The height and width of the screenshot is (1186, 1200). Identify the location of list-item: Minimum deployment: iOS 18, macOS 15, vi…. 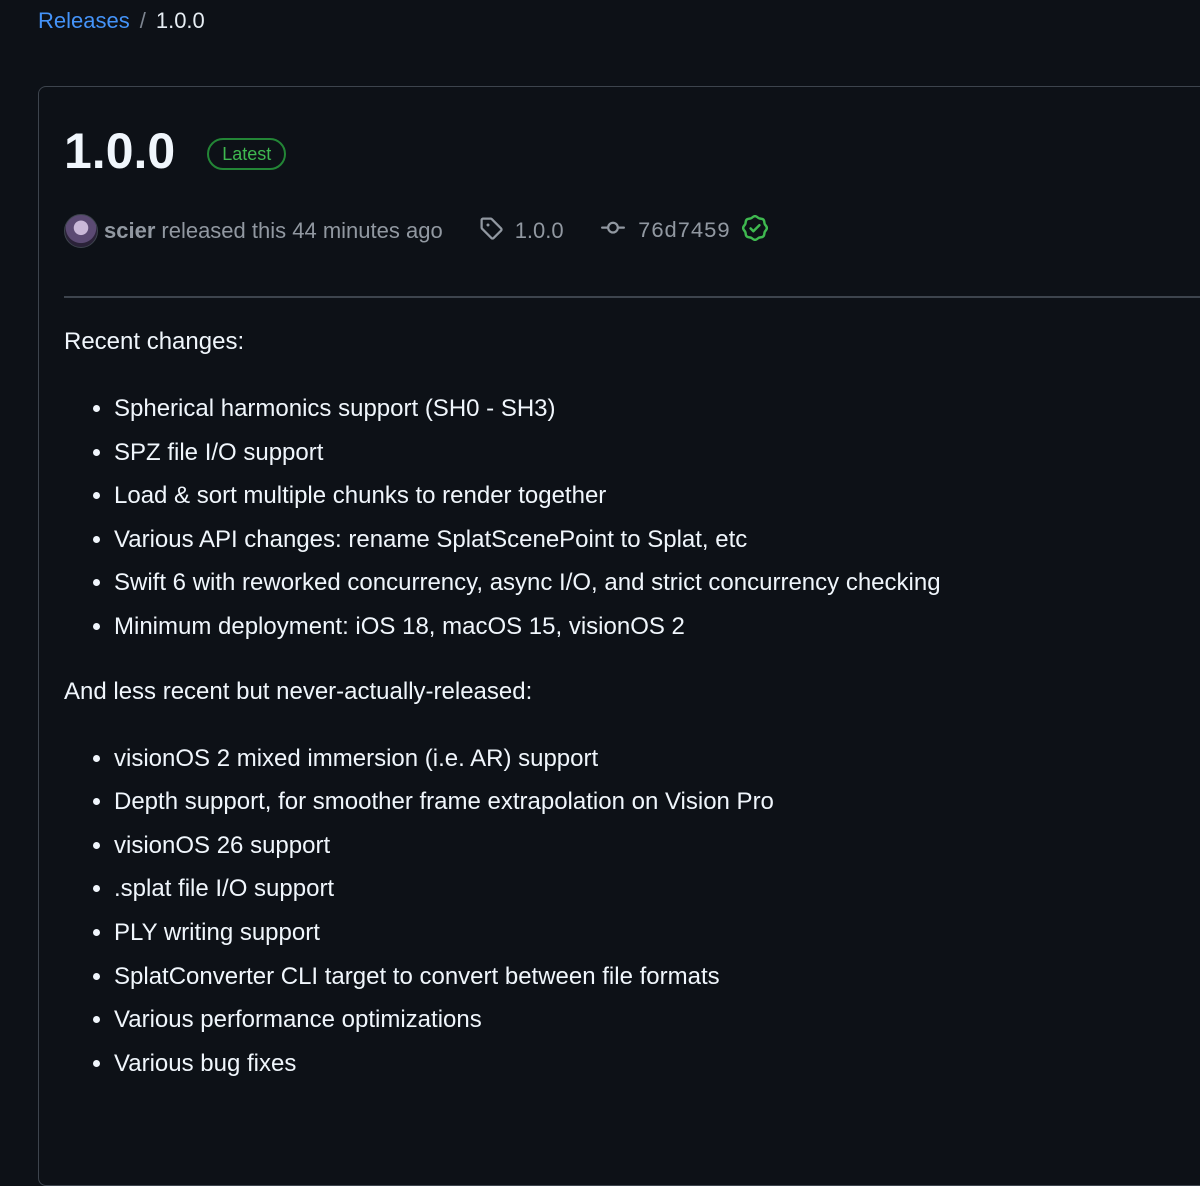
(654, 627).